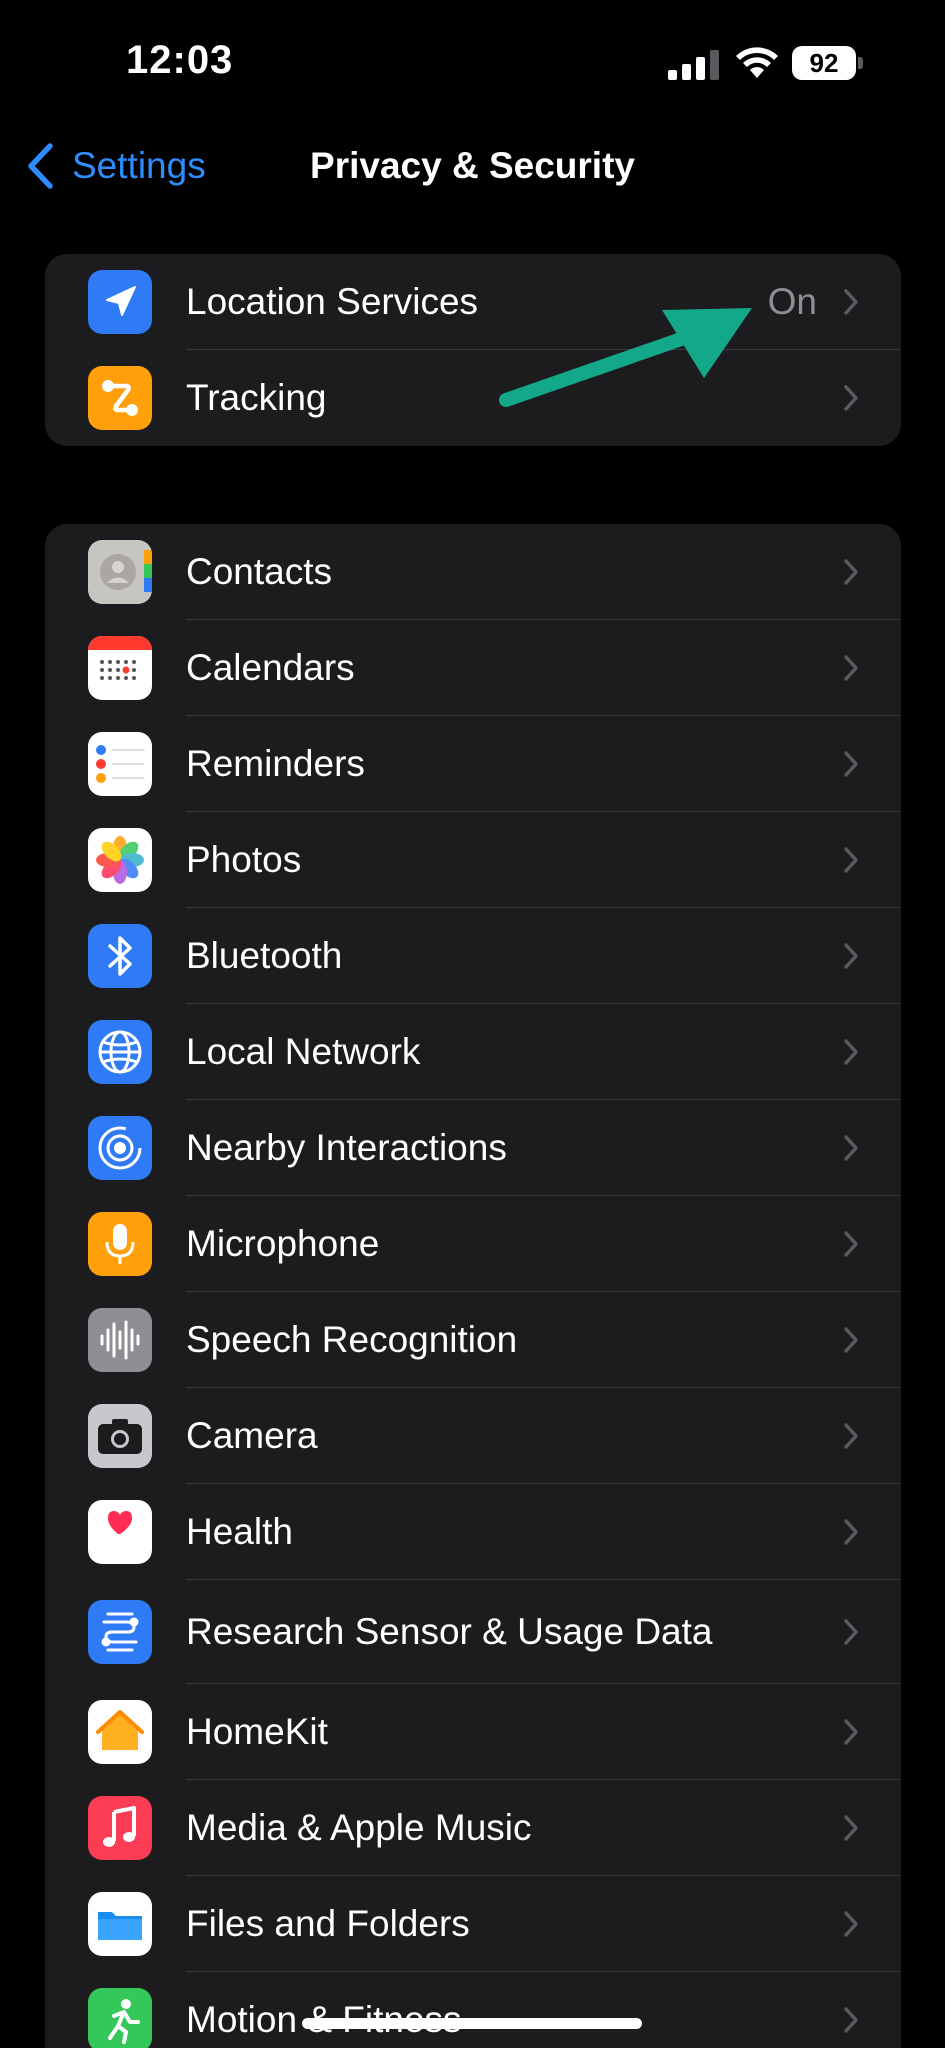  I want to click on location-arrow-icon, so click(120, 302).